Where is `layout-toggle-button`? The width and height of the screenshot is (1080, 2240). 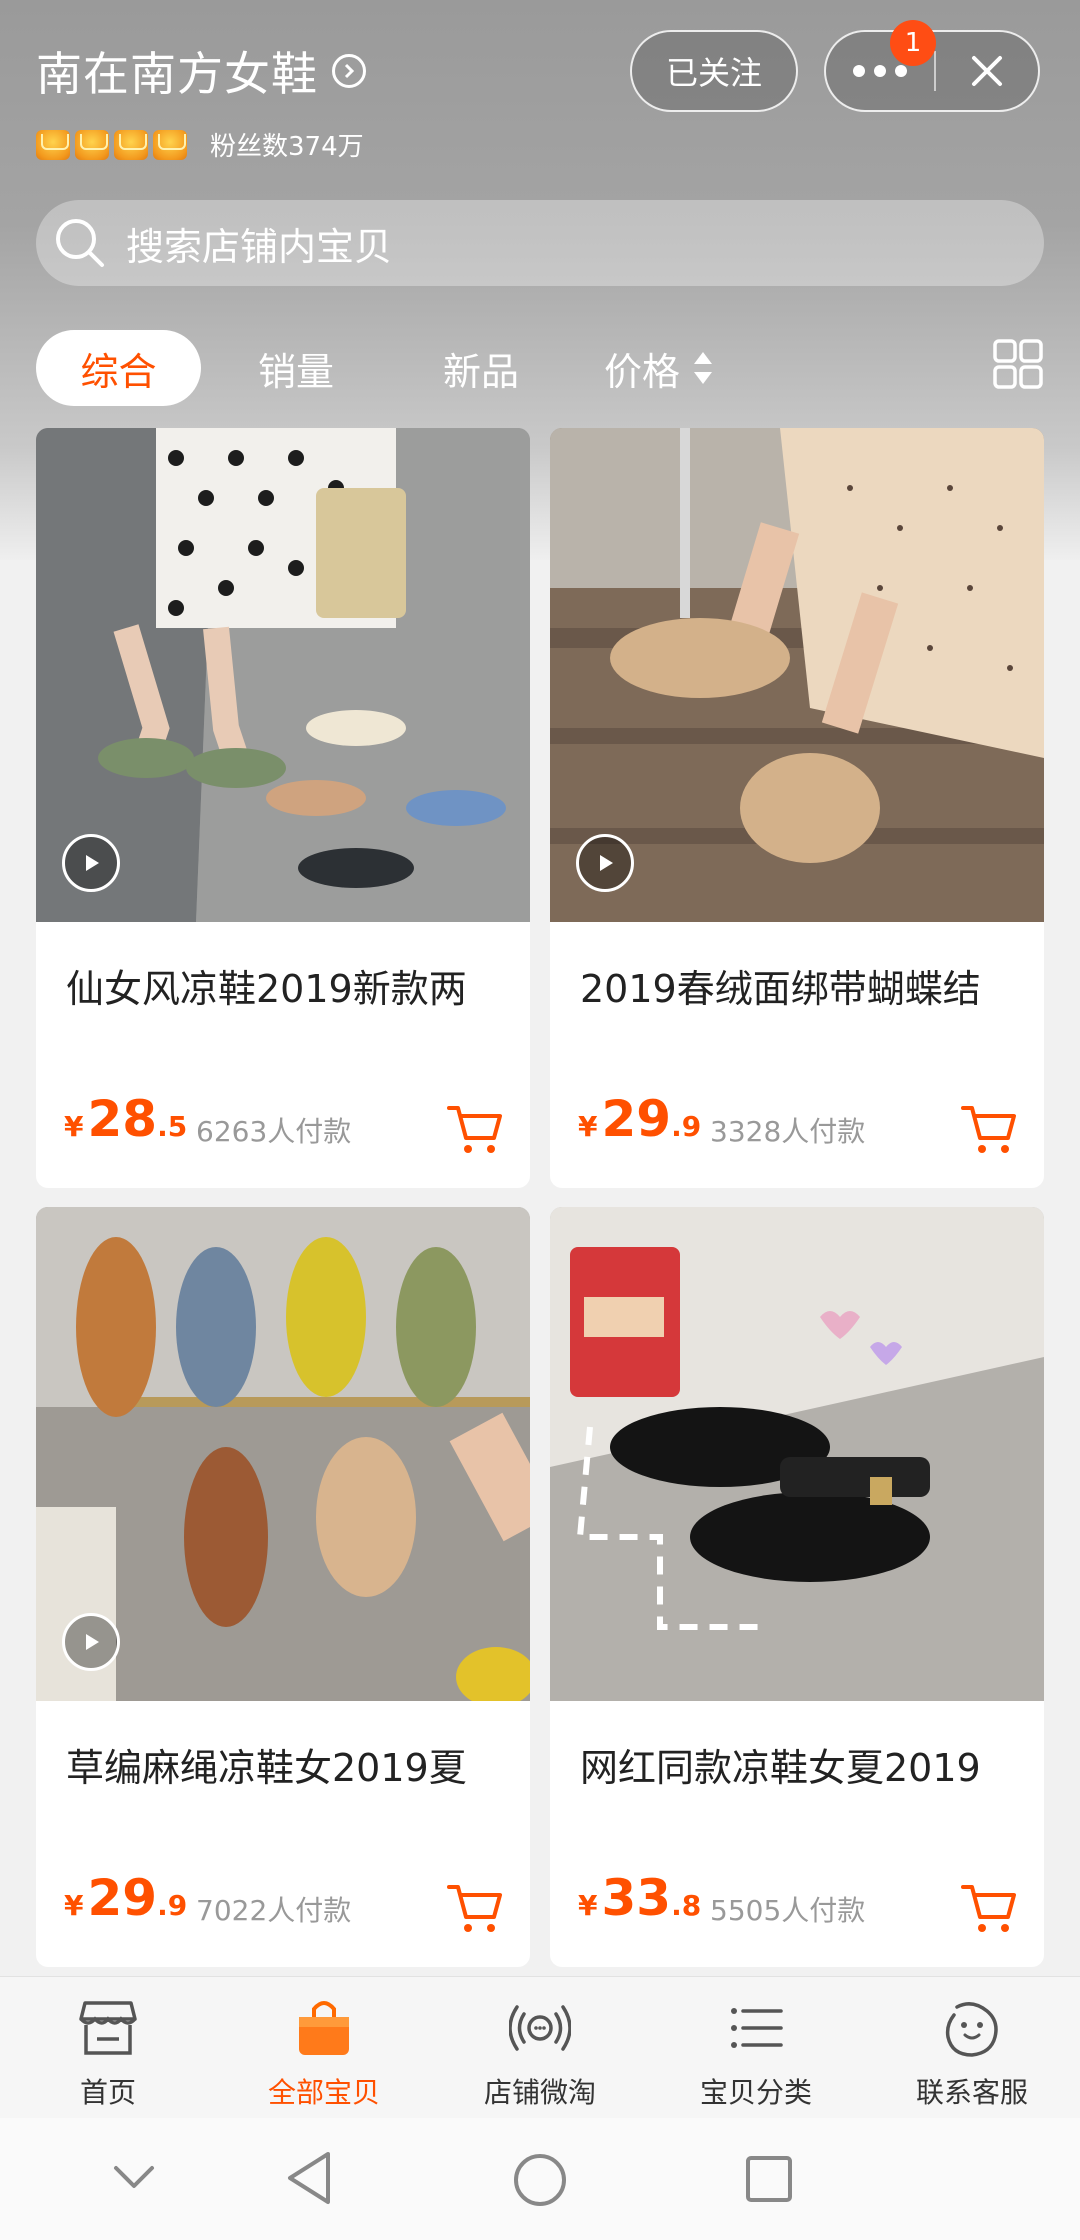
layout-toggle-button is located at coordinates (1018, 364).